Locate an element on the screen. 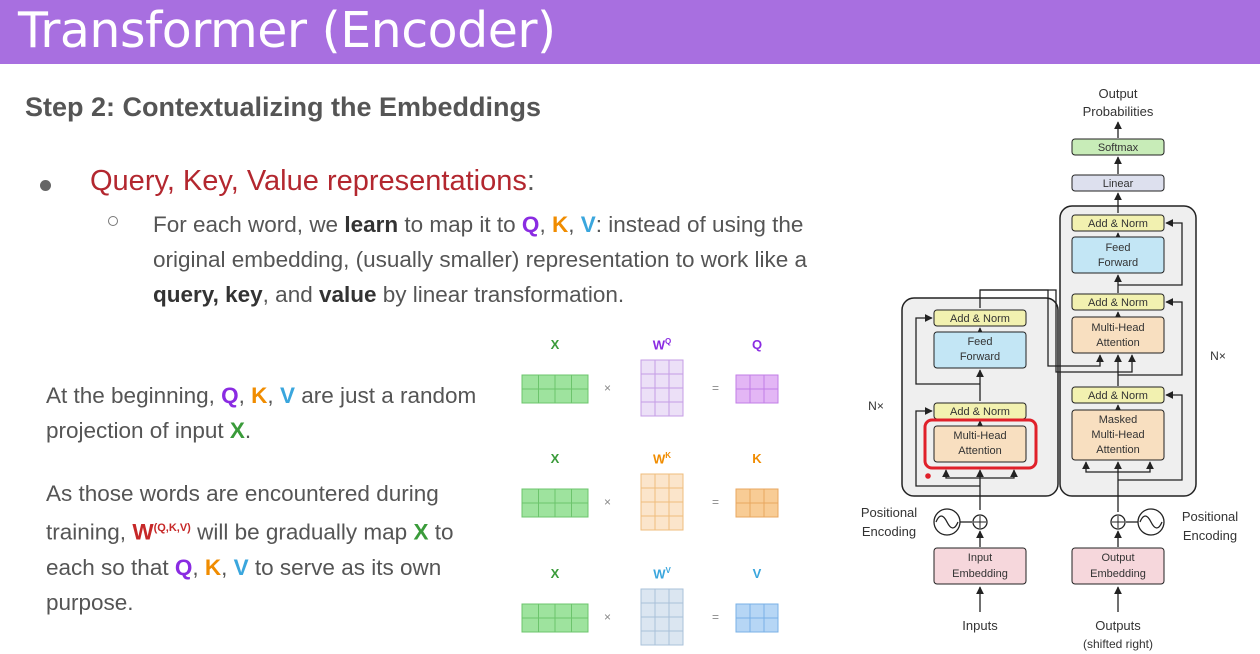 The height and width of the screenshot is (654, 1260). encoder-ff-line2: Forward is located at coordinates (980, 357).